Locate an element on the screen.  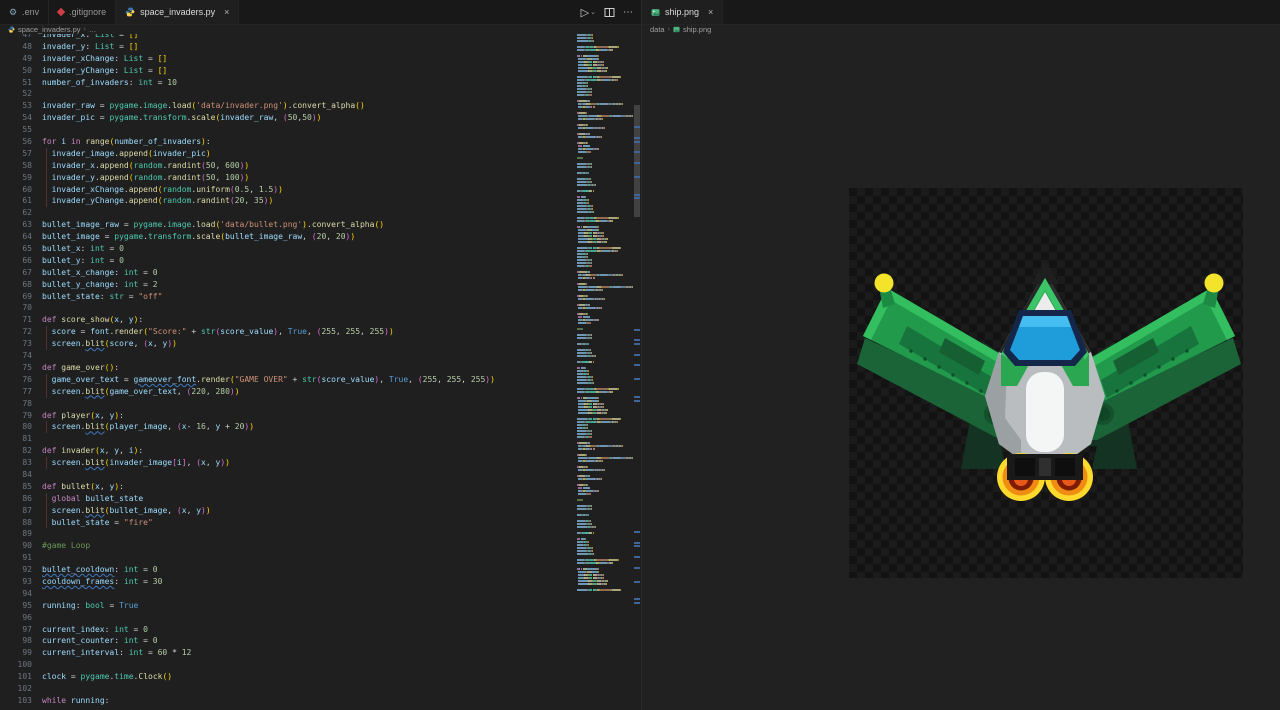
run-button: ▷ ⌄ is located at coordinates (588, 12).